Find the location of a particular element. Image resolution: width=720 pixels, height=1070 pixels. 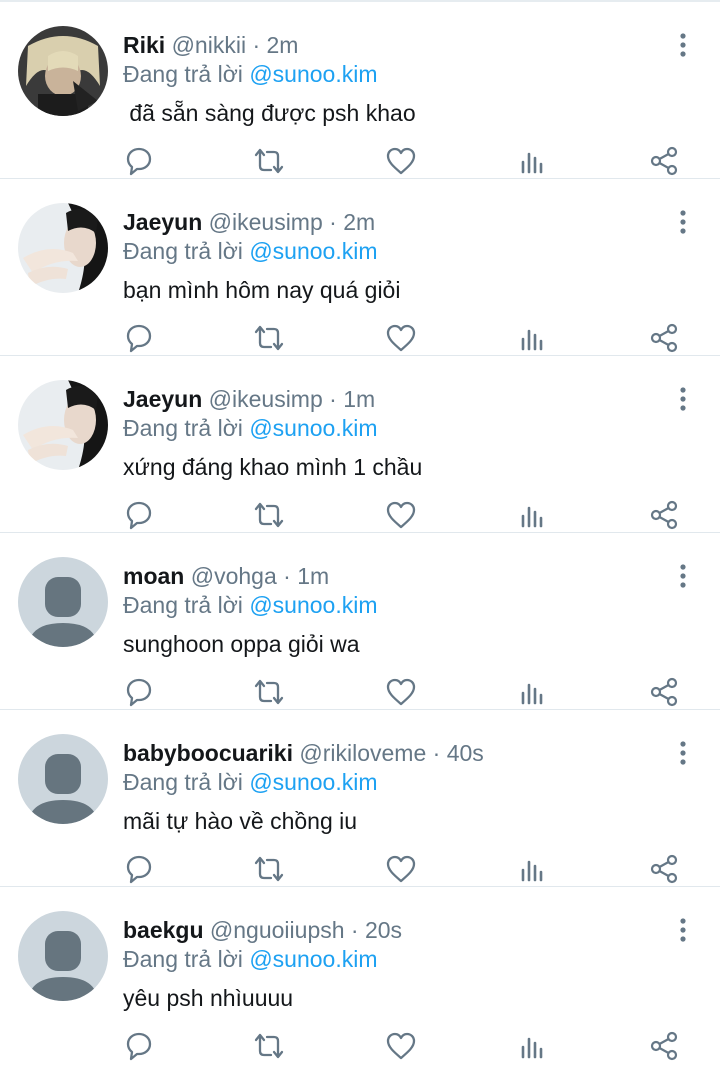

tweet-header: babyboocuariki @rikiloveme · 40s is located at coordinates (303, 753).